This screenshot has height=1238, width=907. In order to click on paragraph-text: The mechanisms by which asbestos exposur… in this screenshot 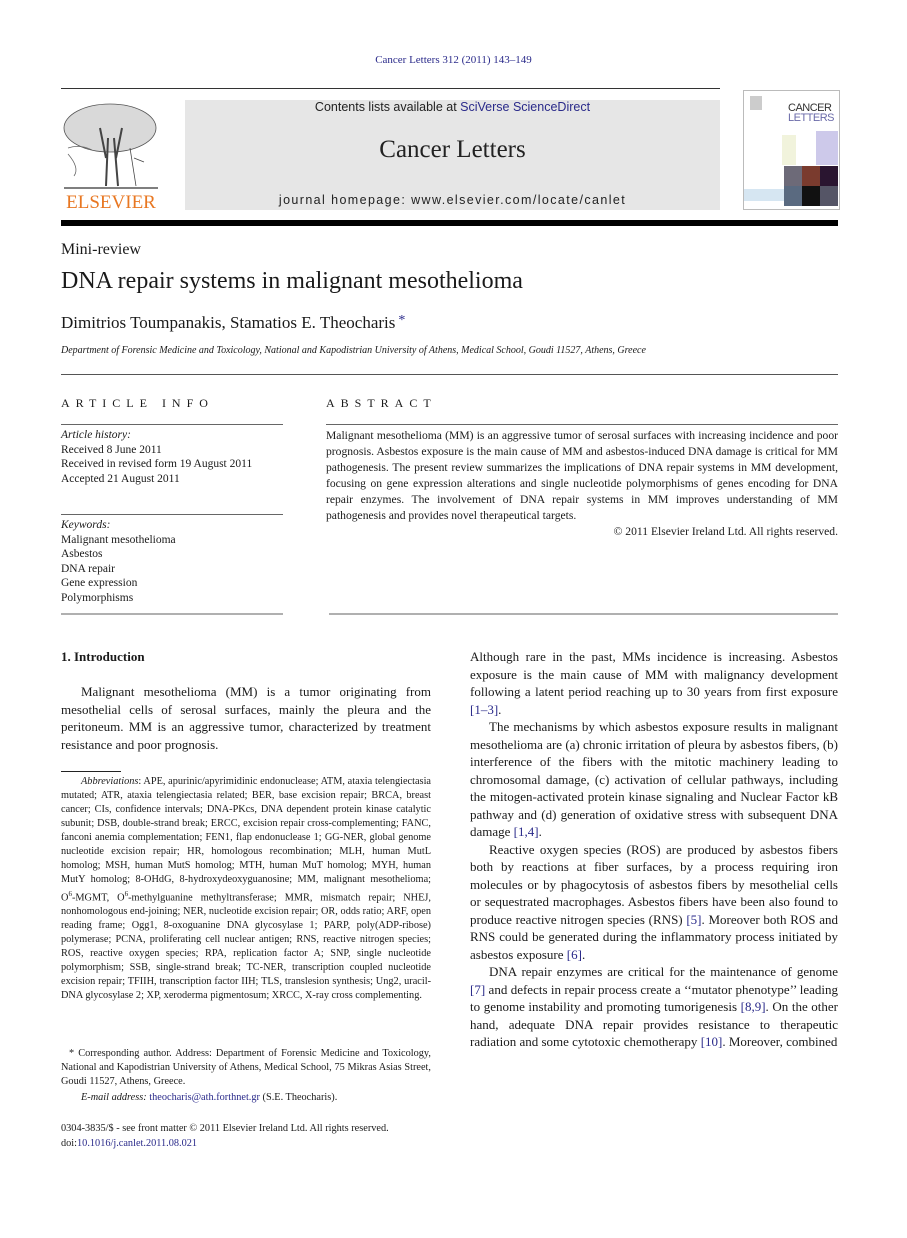, I will do `click(654, 779)`.